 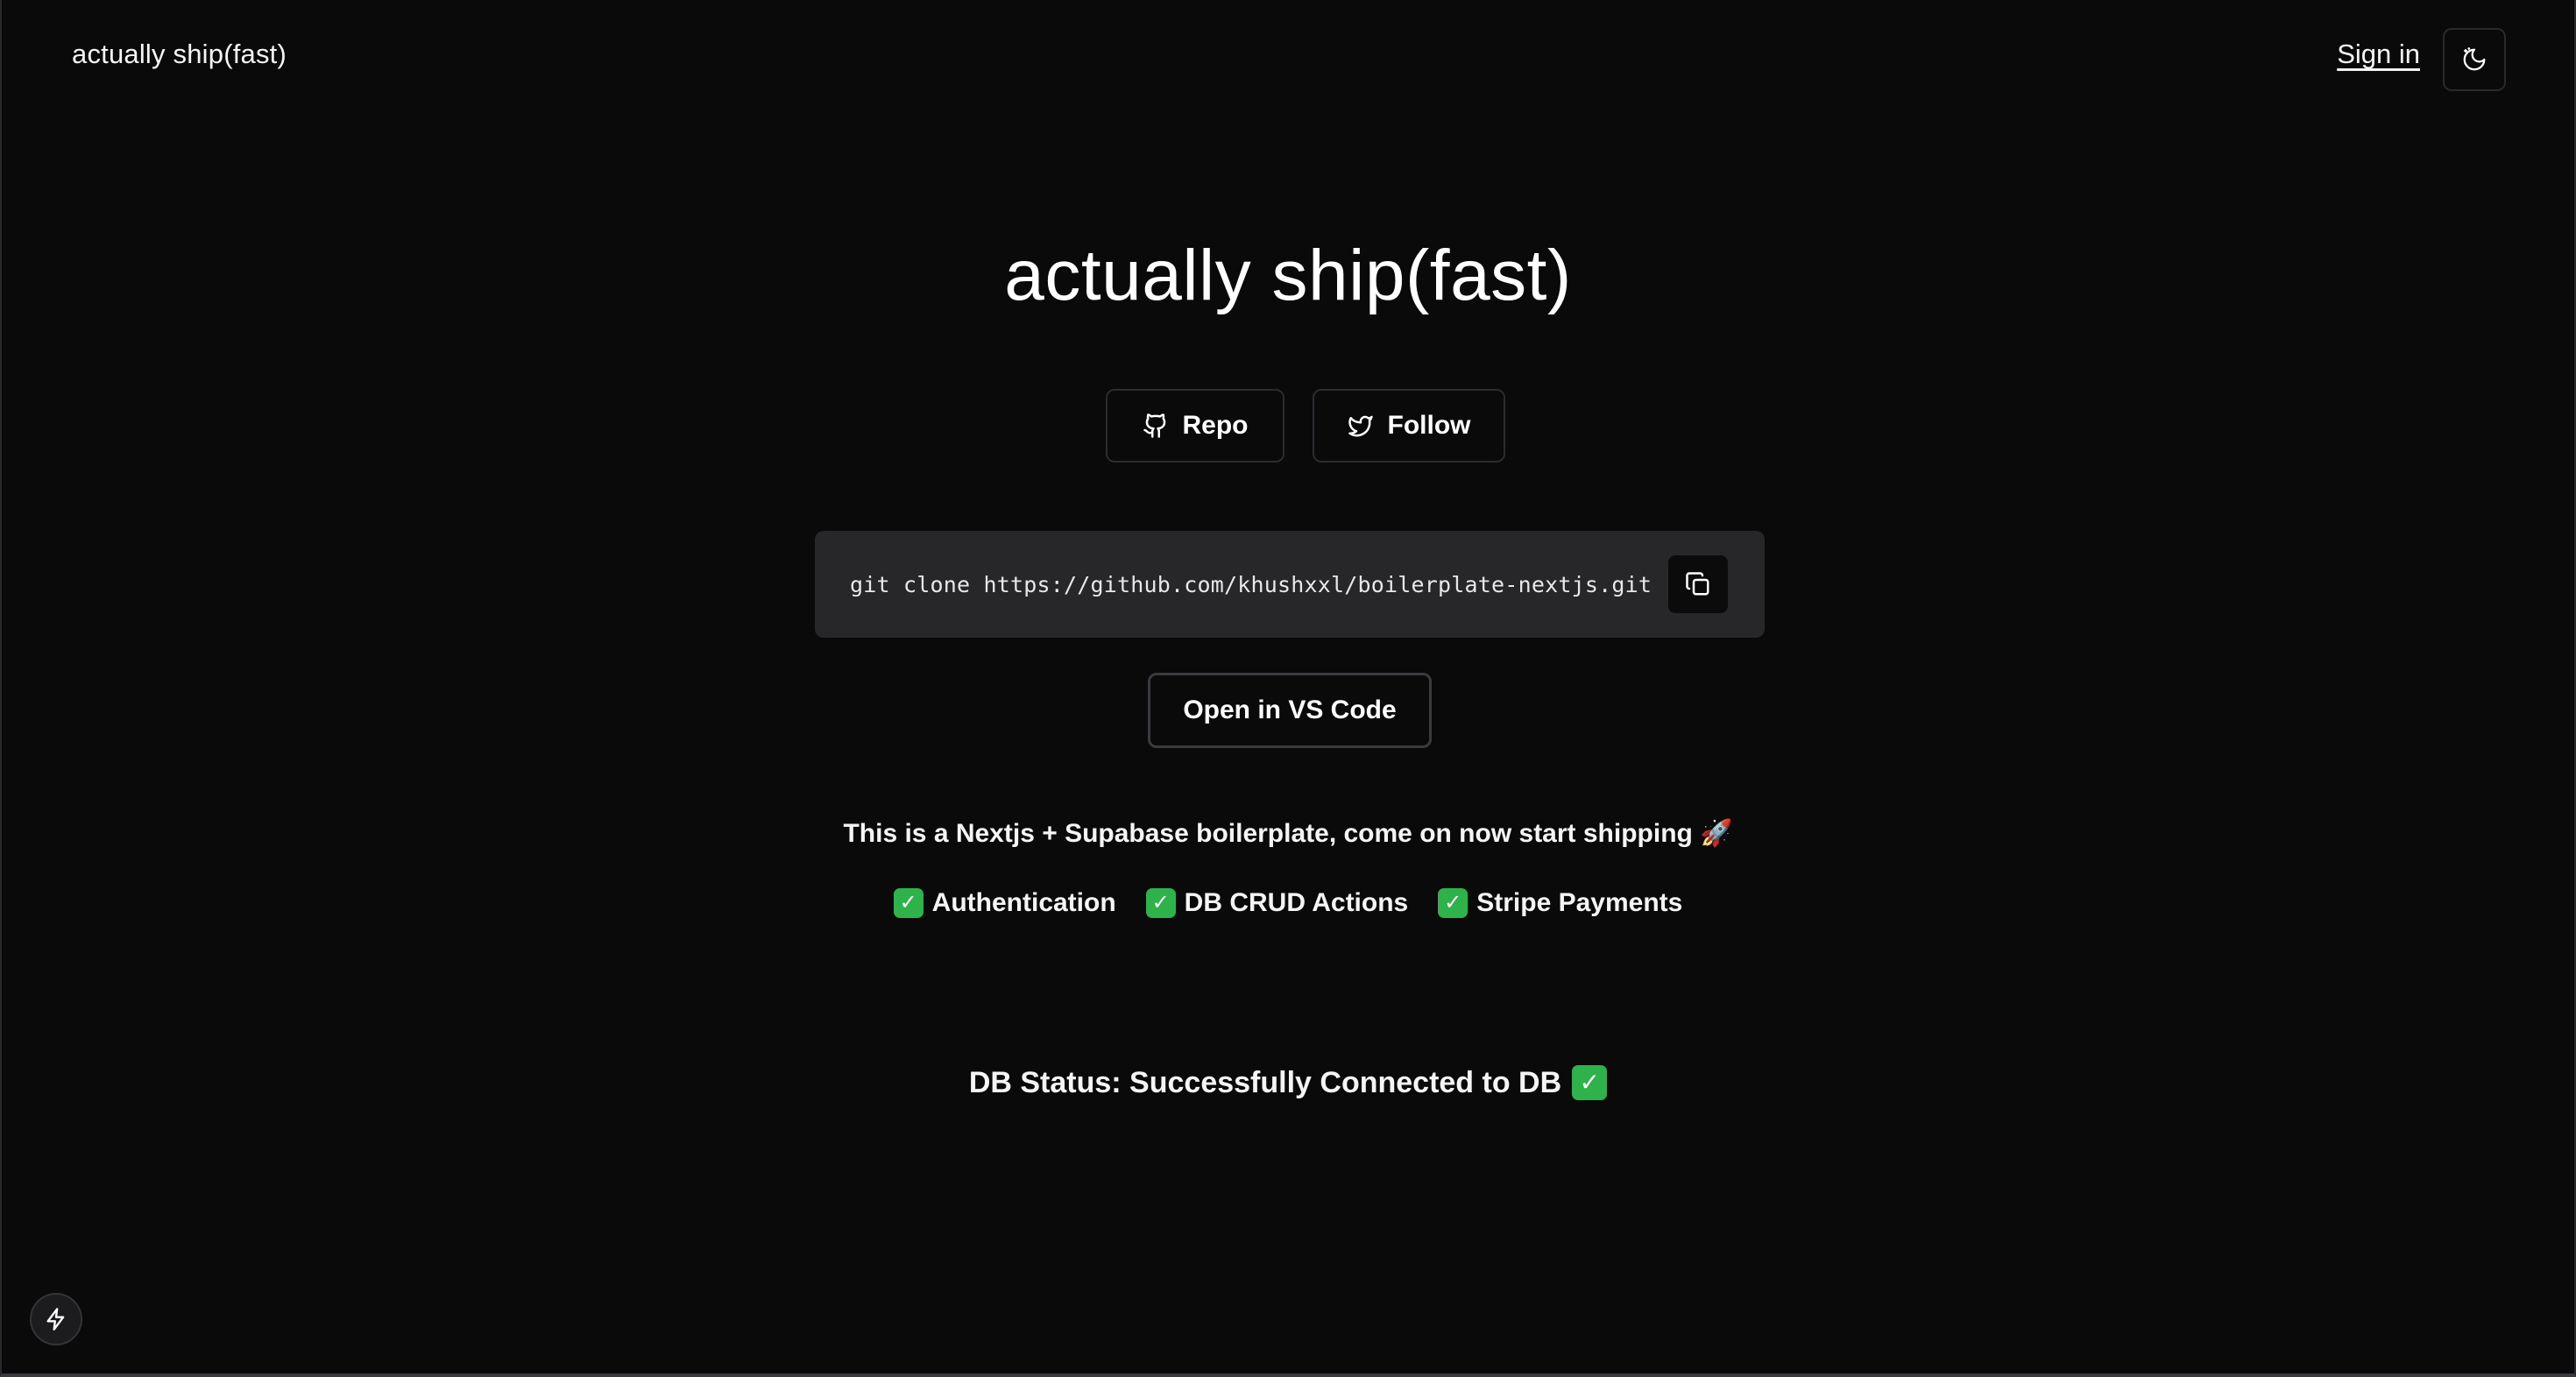 I want to click on theme-toggle-button, so click(x=2474, y=59).